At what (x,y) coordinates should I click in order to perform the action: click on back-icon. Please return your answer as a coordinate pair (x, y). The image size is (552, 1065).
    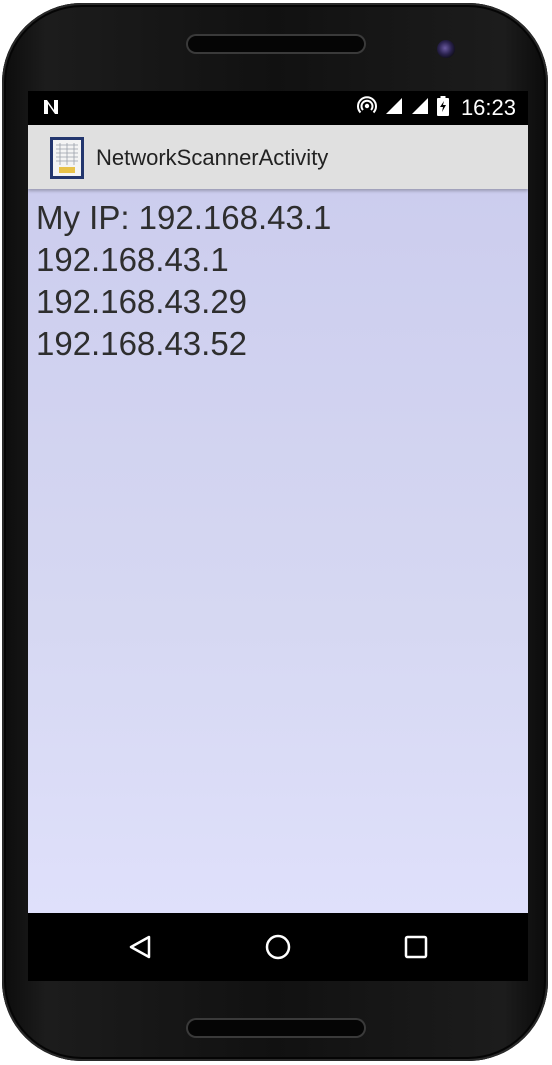
    Looking at the image, I should click on (140, 947).